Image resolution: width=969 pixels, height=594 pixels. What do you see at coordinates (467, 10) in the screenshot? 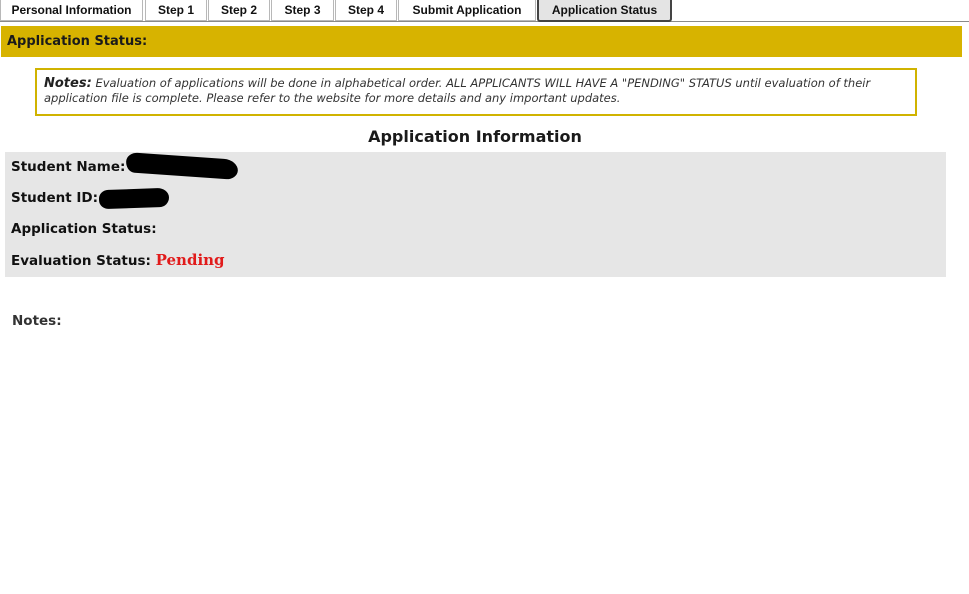
I see `tab-submit-application: Submit Application` at bounding box center [467, 10].